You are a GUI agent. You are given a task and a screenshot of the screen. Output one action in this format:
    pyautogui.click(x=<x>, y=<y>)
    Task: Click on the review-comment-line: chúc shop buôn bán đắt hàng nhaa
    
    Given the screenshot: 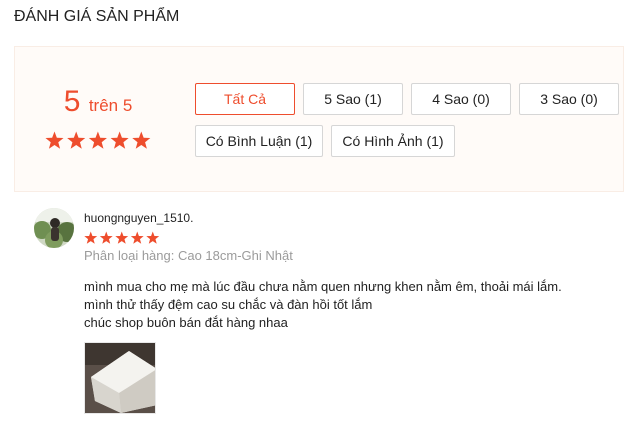 What is the action you would take?
    pyautogui.click(x=186, y=322)
    